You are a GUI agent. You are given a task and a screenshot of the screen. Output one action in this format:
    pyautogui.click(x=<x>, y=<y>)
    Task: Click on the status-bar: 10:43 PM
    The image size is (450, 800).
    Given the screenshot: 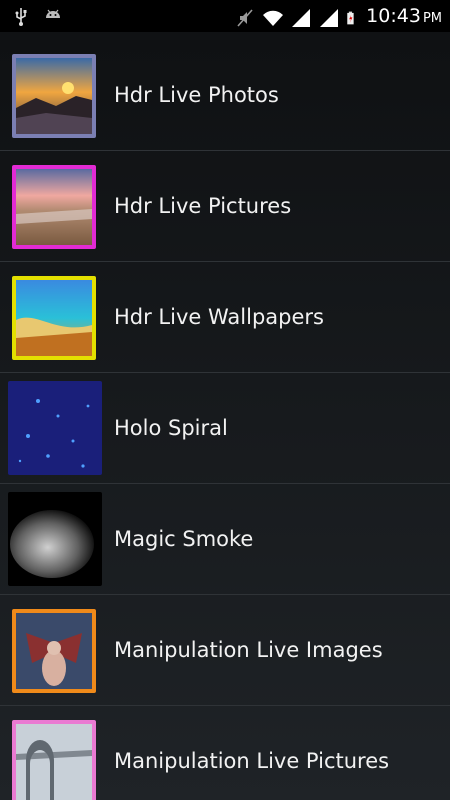 What is the action you would take?
    pyautogui.click(x=225, y=16)
    